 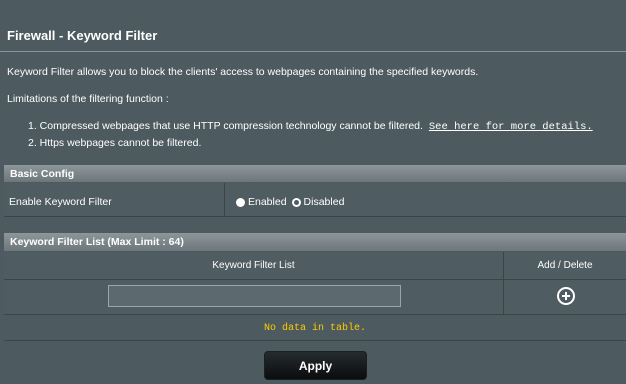 What do you see at coordinates (115, 143) in the screenshot?
I see `limitation-item-2: 2. Https webpages cannot be filtered.` at bounding box center [115, 143].